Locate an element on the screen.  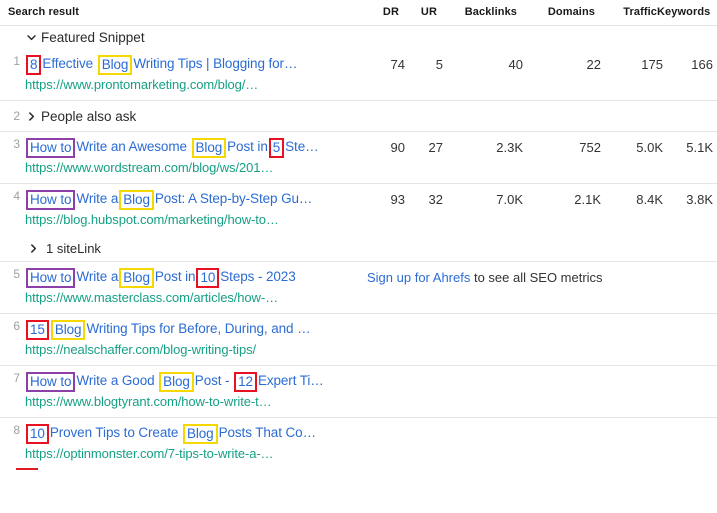
title-text: Write a Good is located at coordinates (117, 380).